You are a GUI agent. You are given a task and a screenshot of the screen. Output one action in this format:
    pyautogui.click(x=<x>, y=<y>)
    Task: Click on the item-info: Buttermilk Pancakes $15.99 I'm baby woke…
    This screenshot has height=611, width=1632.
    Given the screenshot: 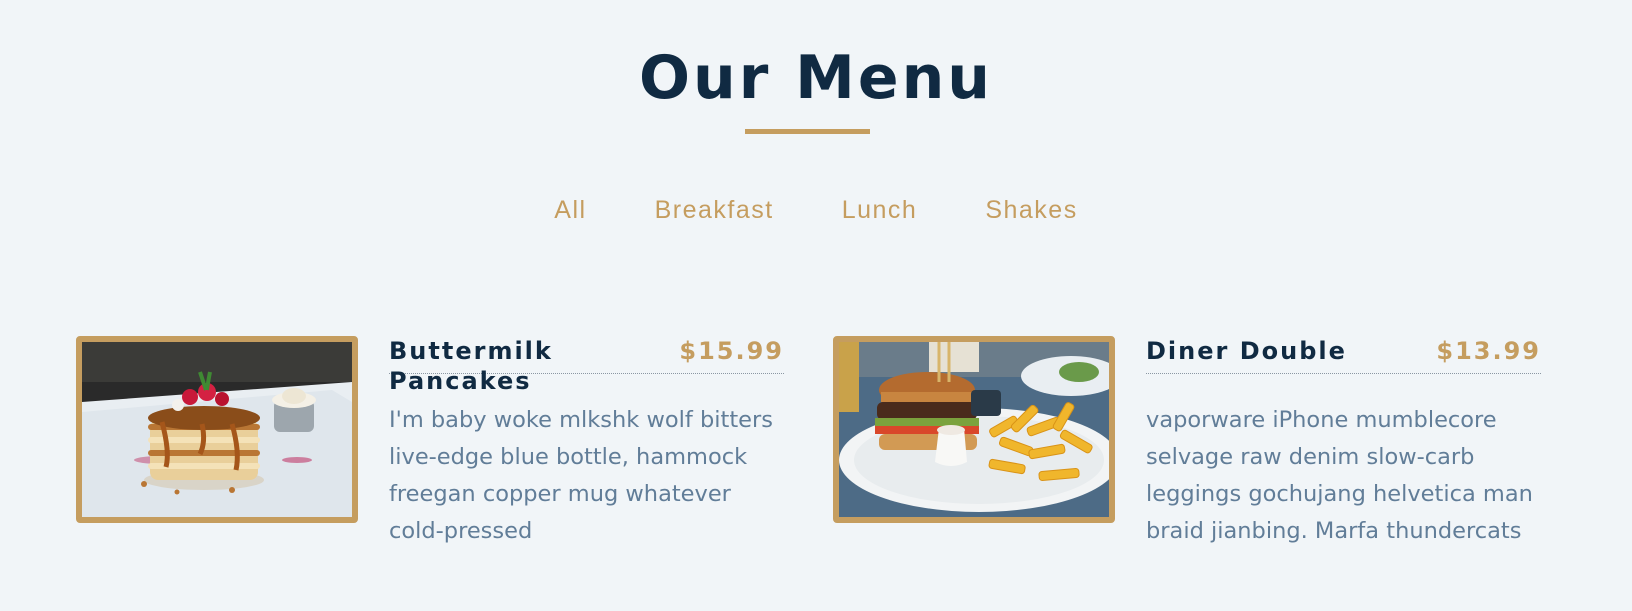 What is the action you would take?
    pyautogui.click(x=586, y=443)
    